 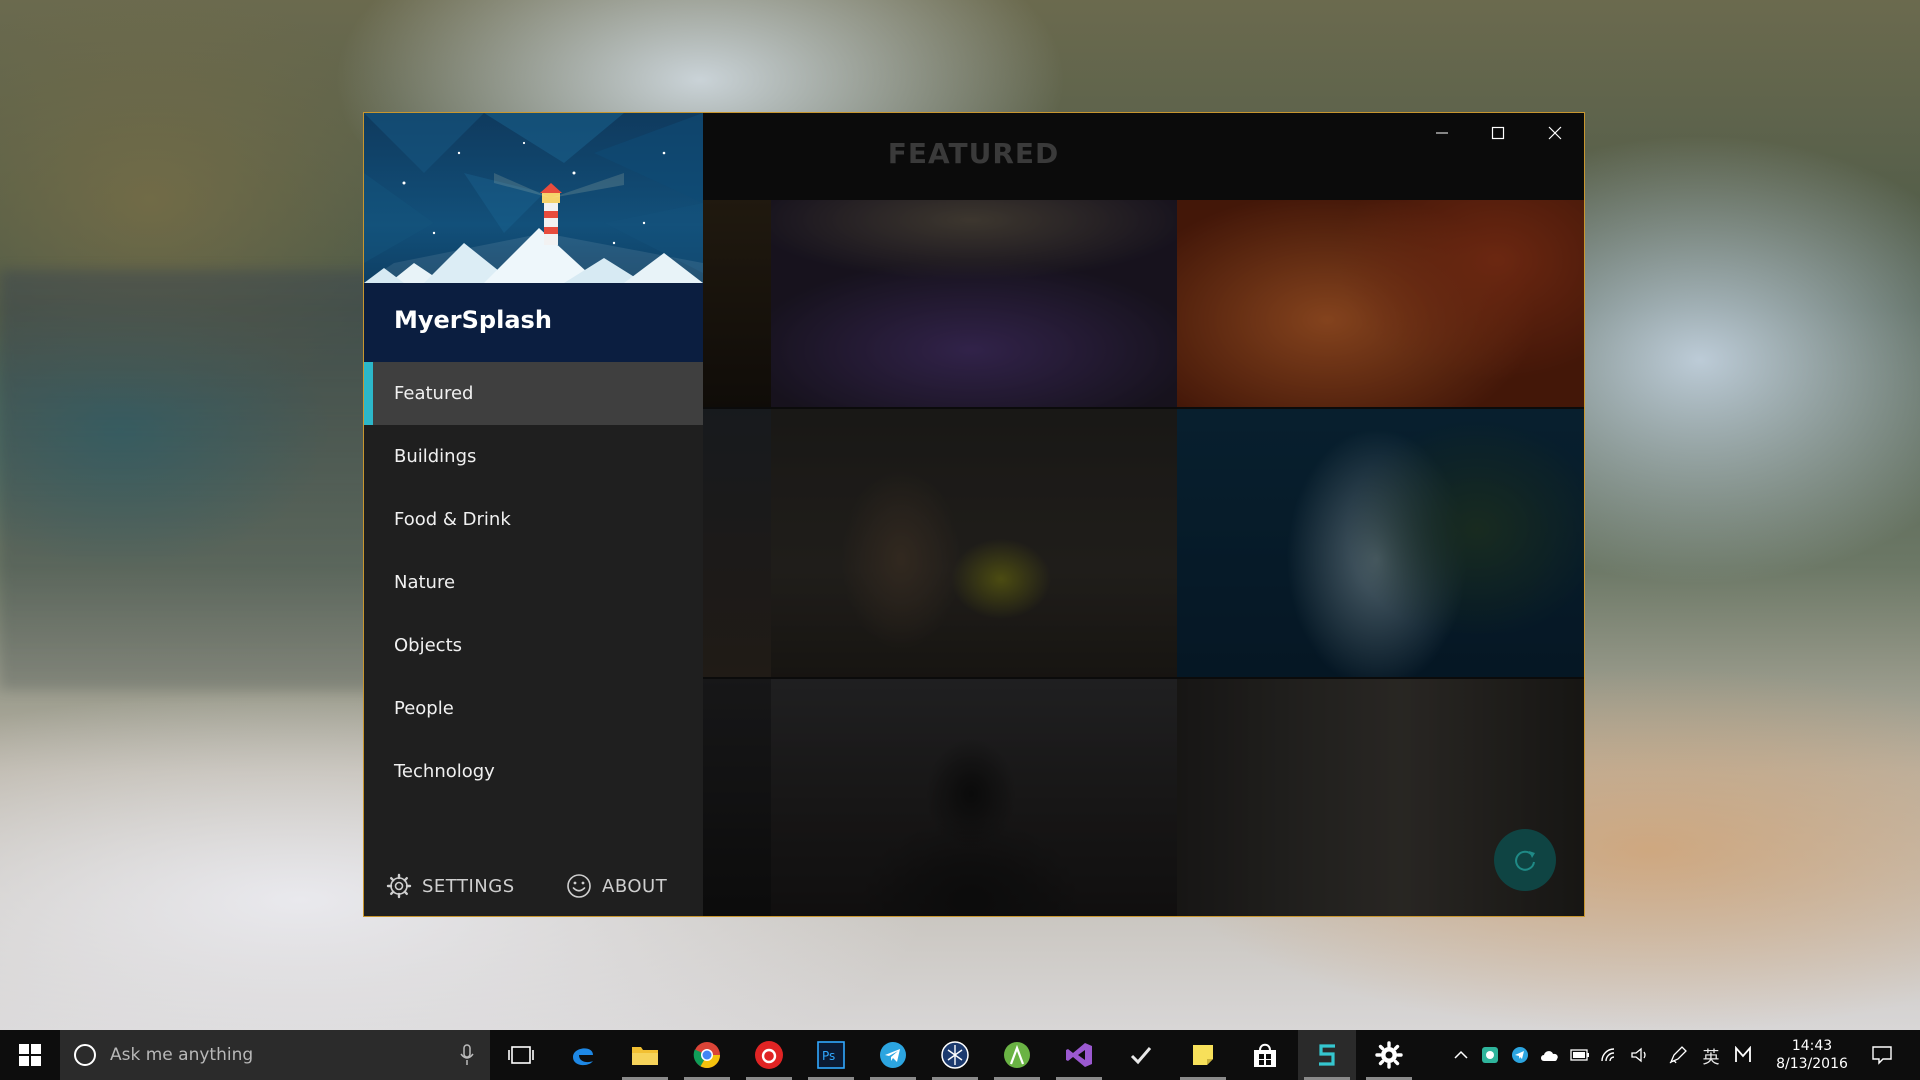 I want to click on netease-music-icon, so click(x=769, y=1055).